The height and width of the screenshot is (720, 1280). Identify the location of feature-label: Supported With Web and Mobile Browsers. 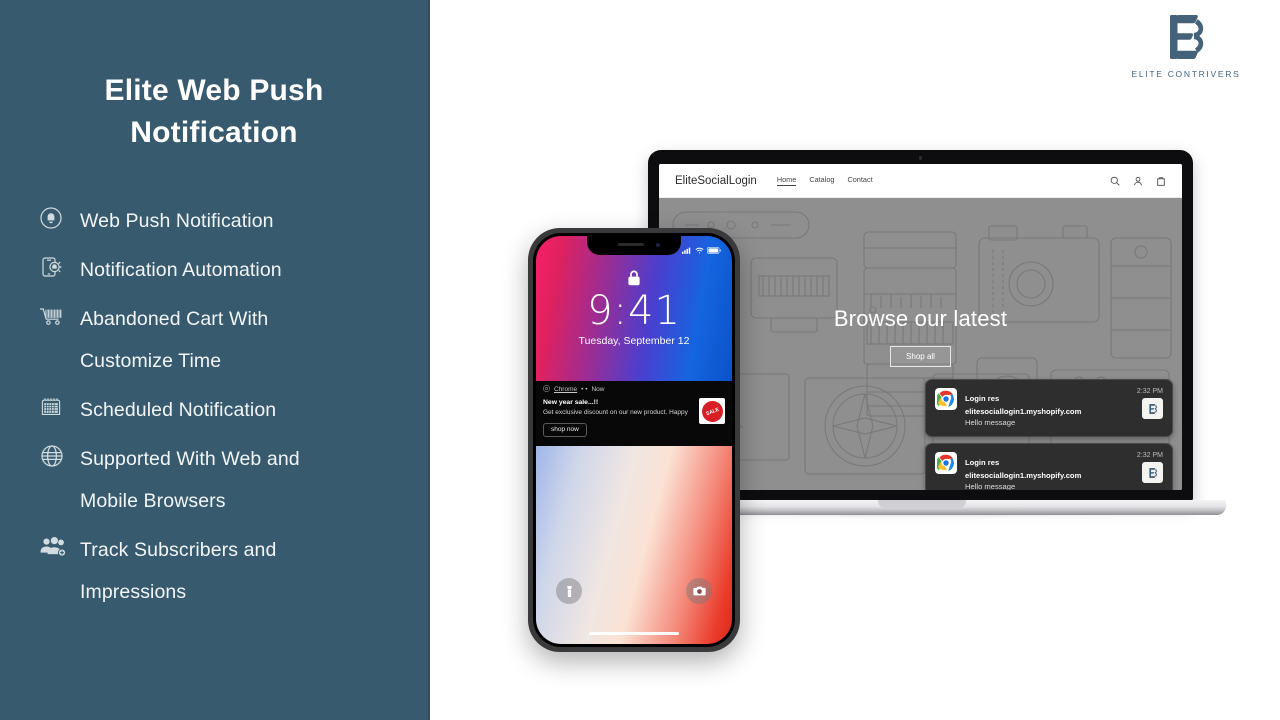
(190, 480).